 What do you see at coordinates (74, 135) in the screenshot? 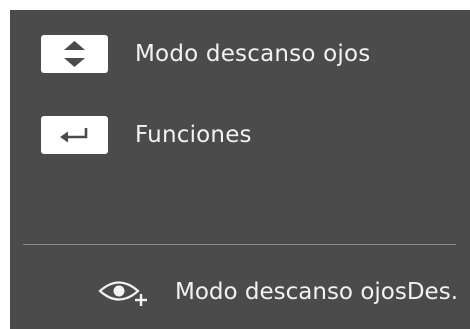
I see `enter-return-icon` at bounding box center [74, 135].